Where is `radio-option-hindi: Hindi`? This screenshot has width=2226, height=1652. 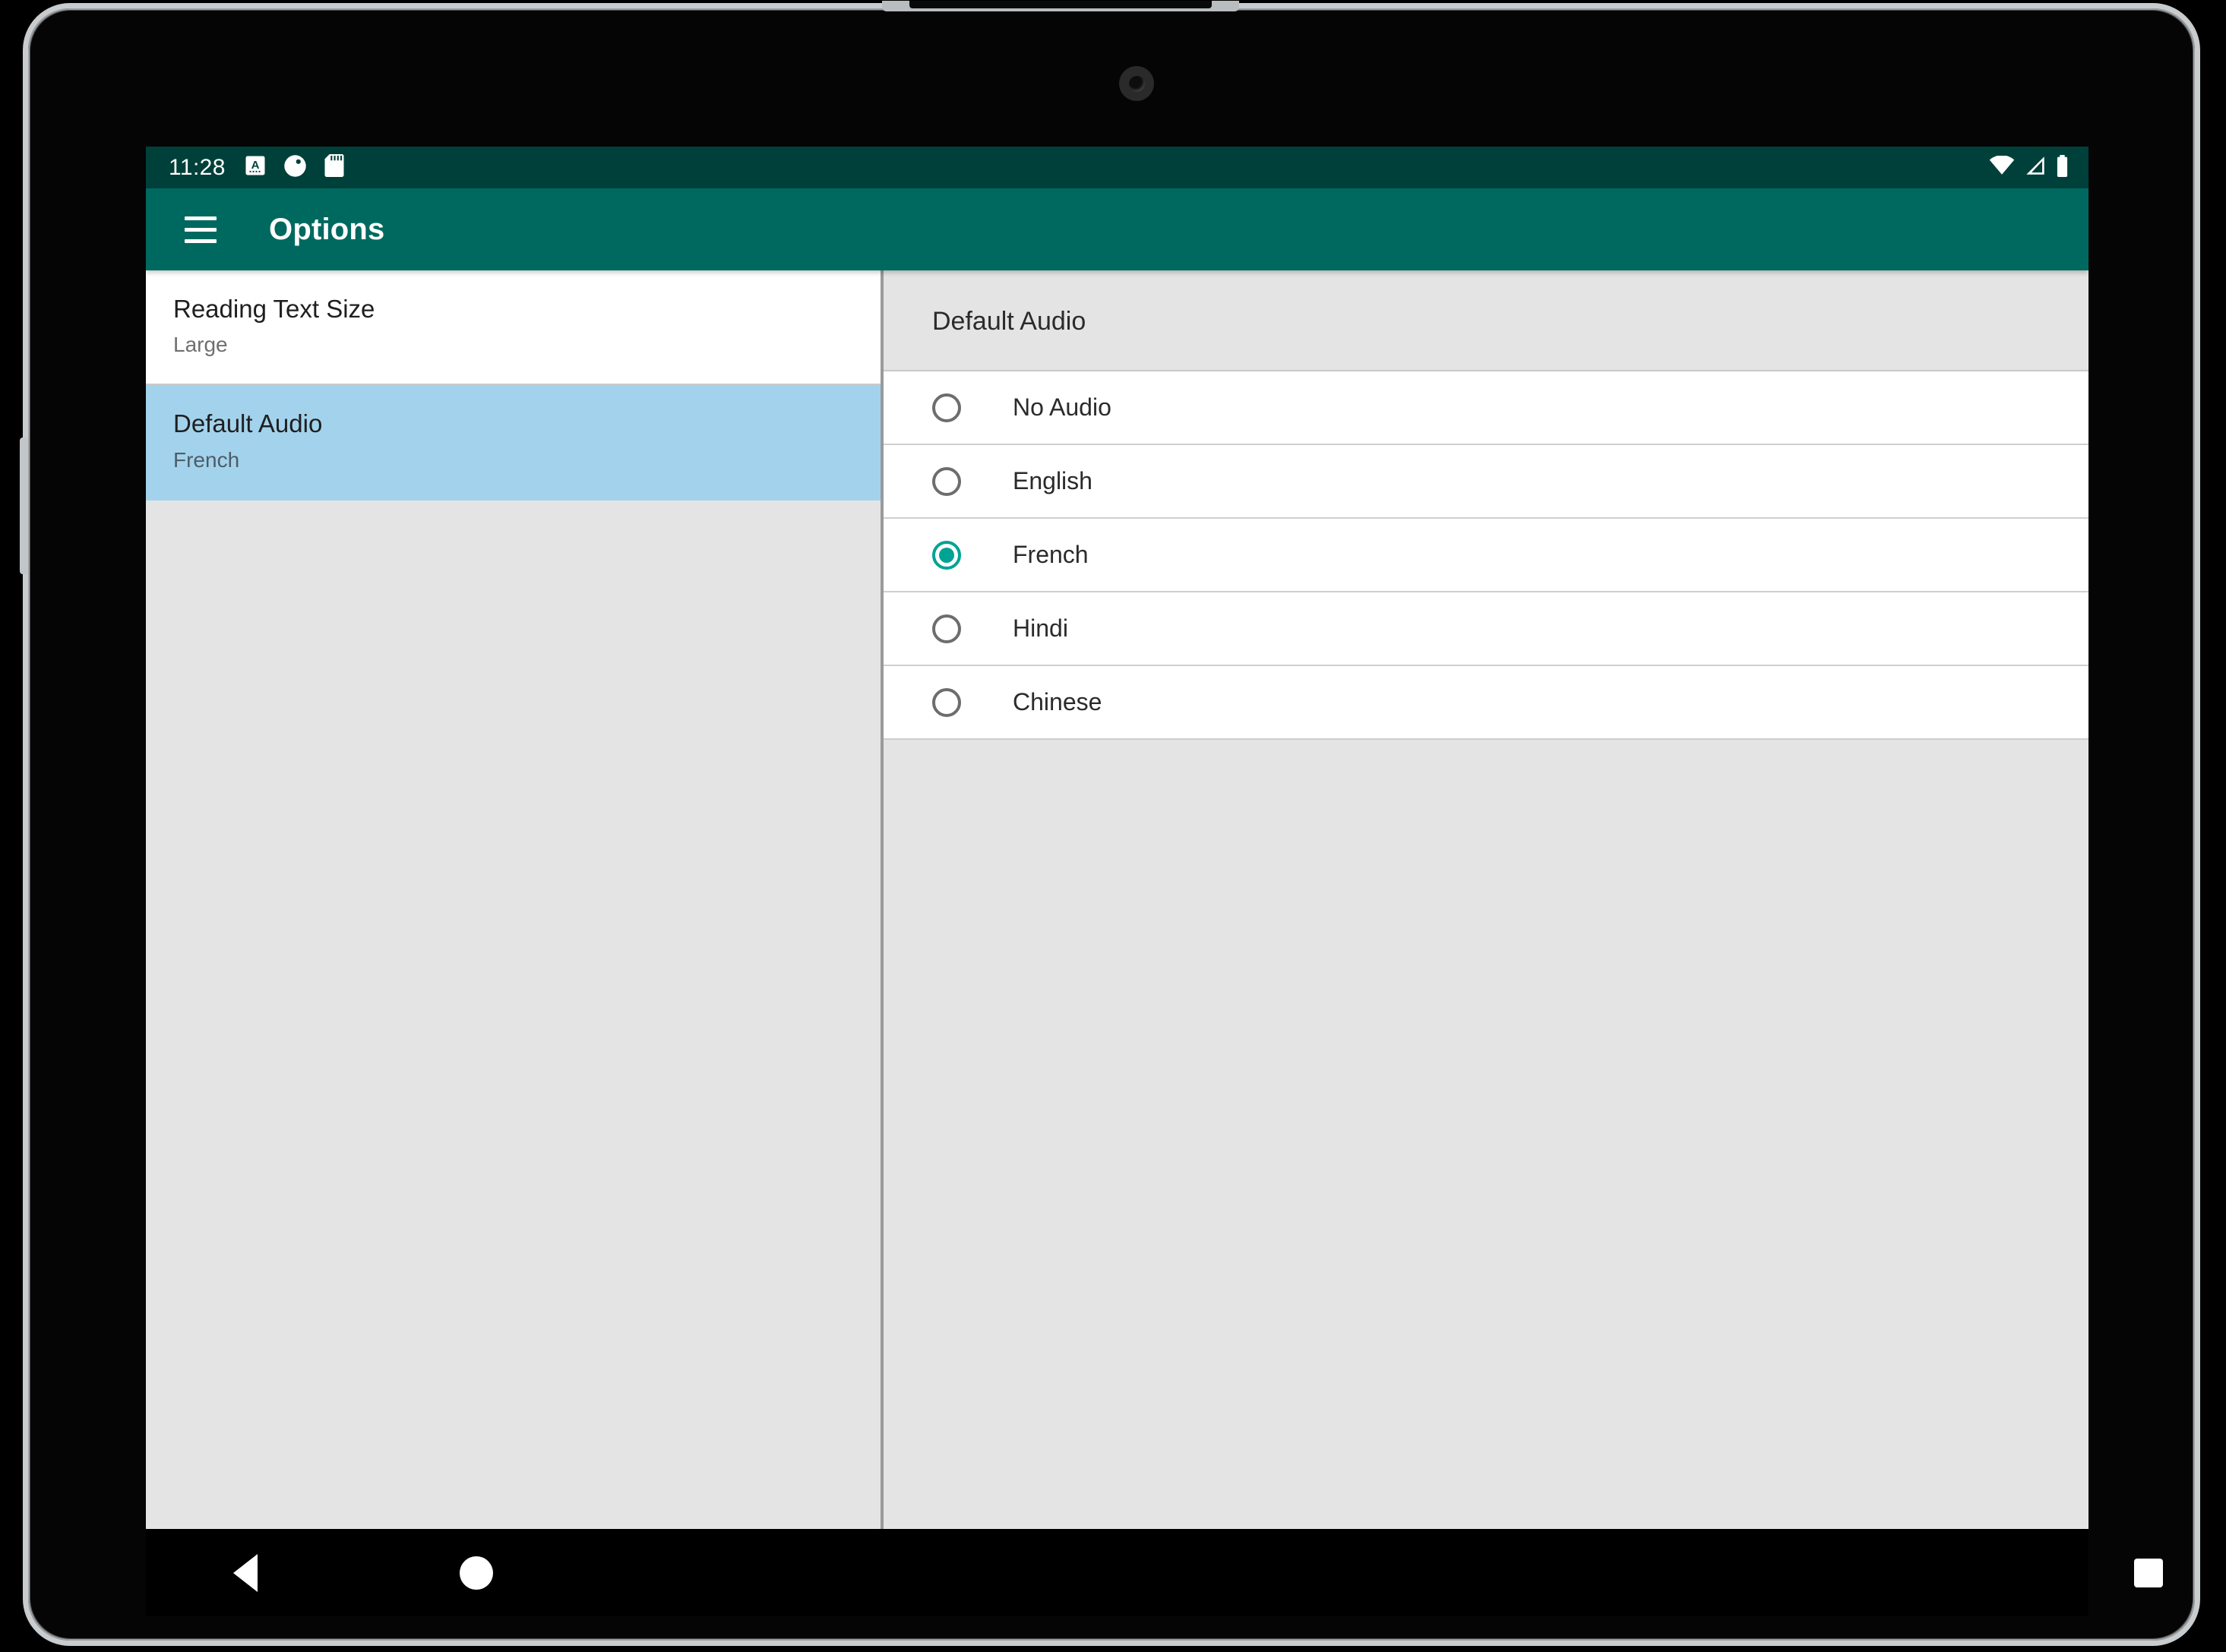 radio-option-hindi: Hindi is located at coordinates (1486, 629).